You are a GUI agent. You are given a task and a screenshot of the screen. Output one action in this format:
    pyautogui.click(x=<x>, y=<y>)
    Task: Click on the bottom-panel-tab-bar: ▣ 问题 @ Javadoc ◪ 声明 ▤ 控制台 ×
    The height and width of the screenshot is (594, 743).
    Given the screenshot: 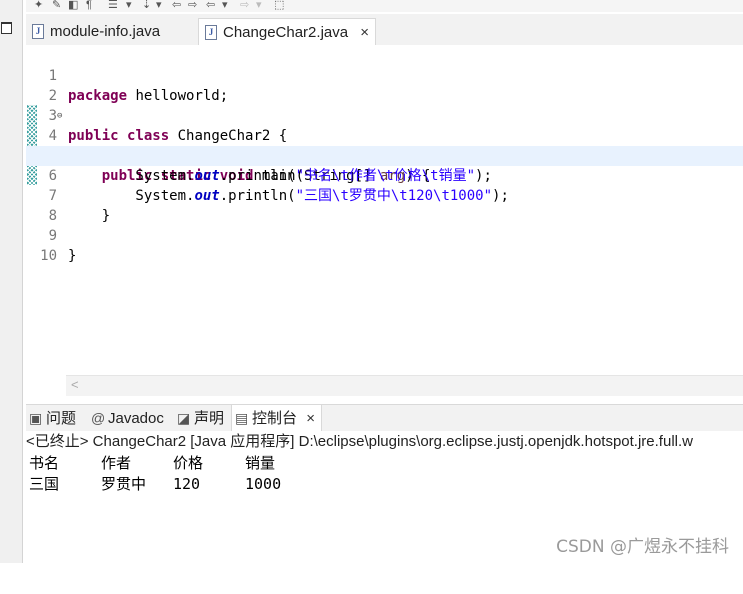 What is the action you would take?
    pyautogui.click(x=384, y=418)
    